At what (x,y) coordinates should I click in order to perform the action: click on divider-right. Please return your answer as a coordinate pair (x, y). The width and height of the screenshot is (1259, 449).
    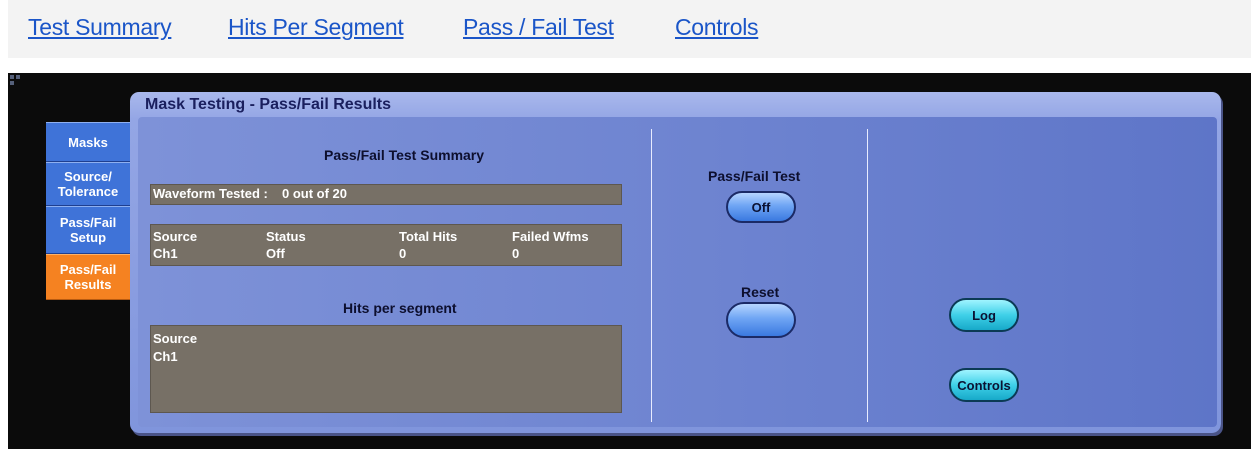
    Looking at the image, I should click on (867, 275).